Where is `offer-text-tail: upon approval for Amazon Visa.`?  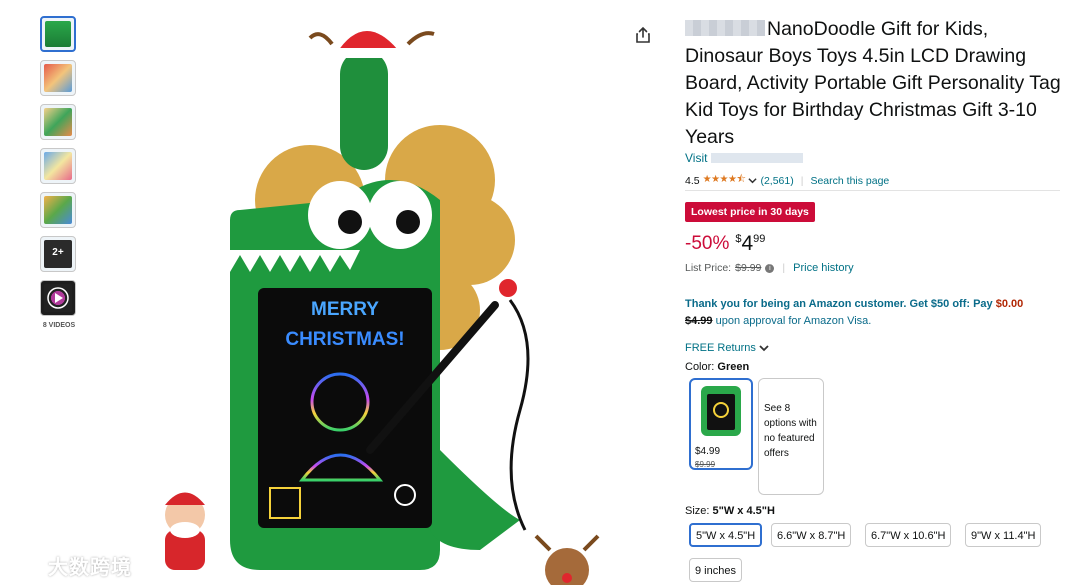 offer-text-tail: upon approval for Amazon Visa. is located at coordinates (793, 321).